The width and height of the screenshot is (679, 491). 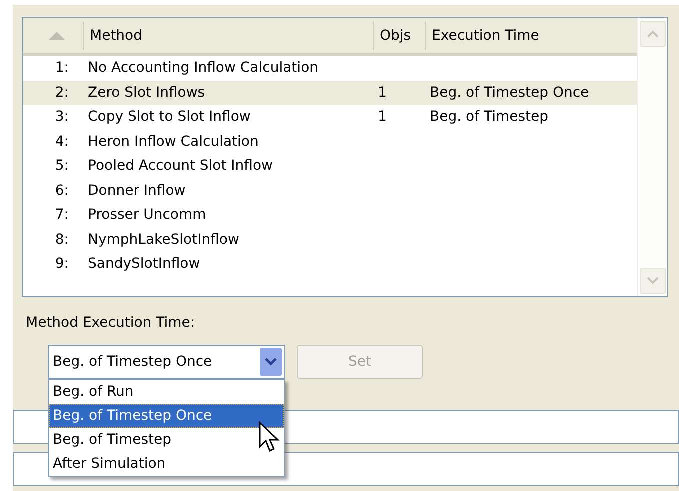 I want to click on row-number: 5:, so click(x=62, y=166).